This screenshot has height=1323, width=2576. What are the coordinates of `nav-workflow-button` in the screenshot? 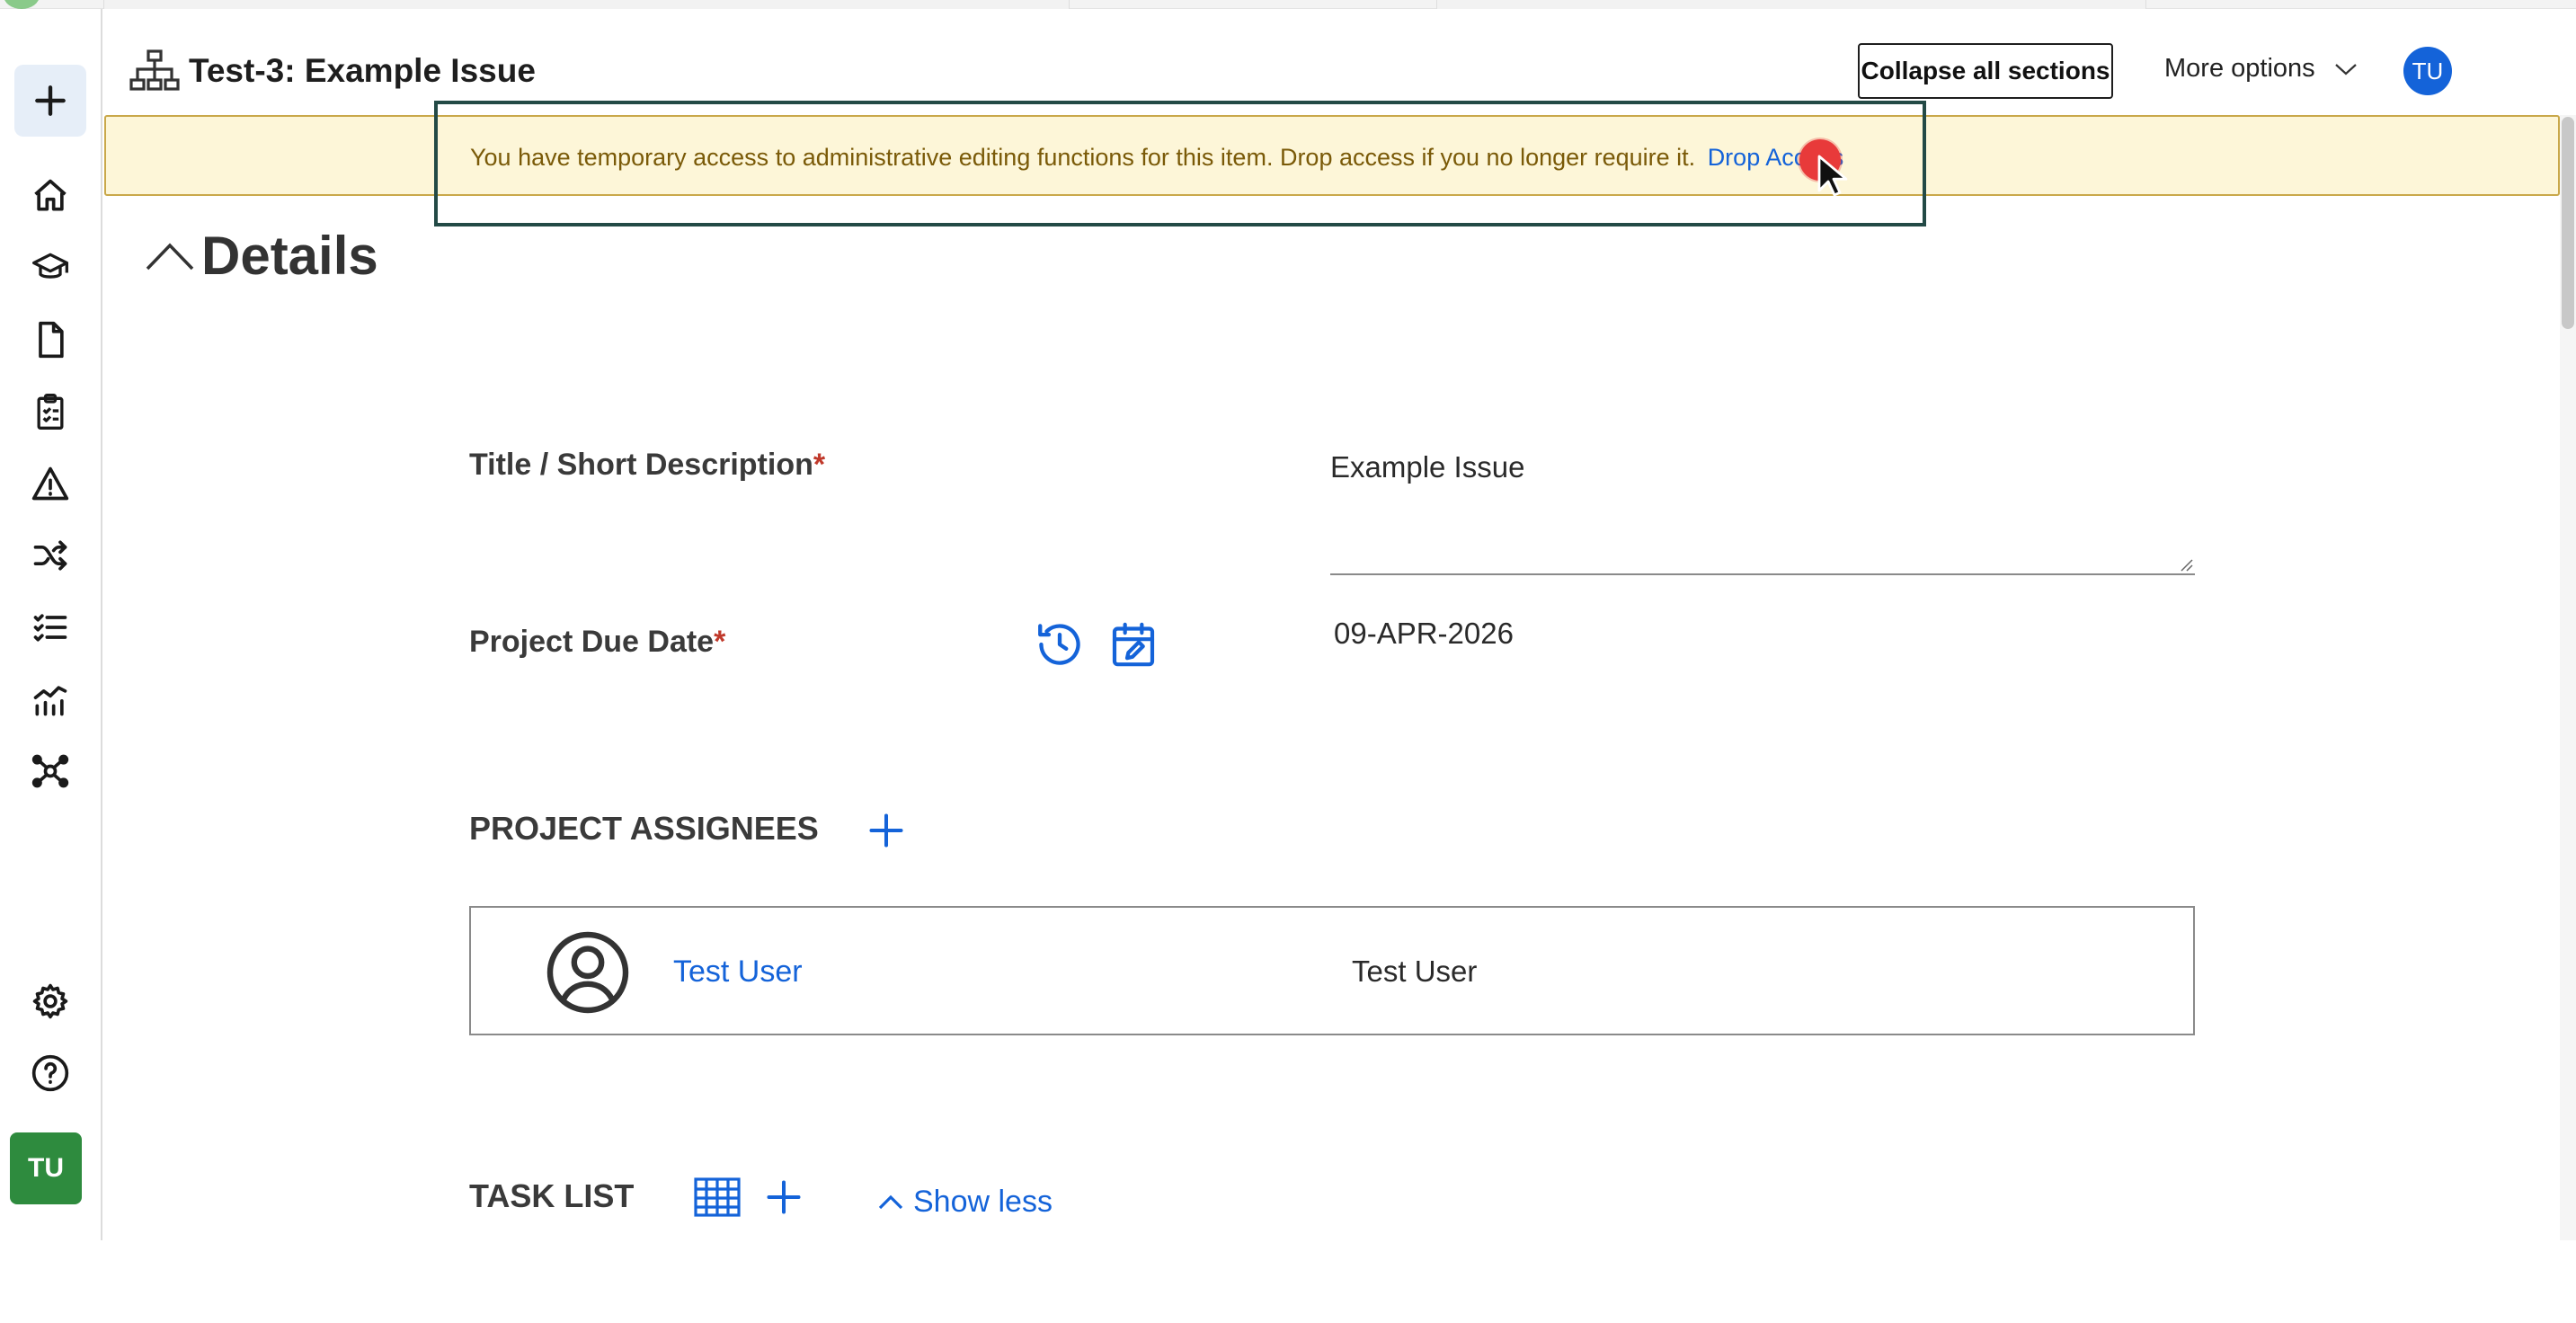 It's located at (50, 555).